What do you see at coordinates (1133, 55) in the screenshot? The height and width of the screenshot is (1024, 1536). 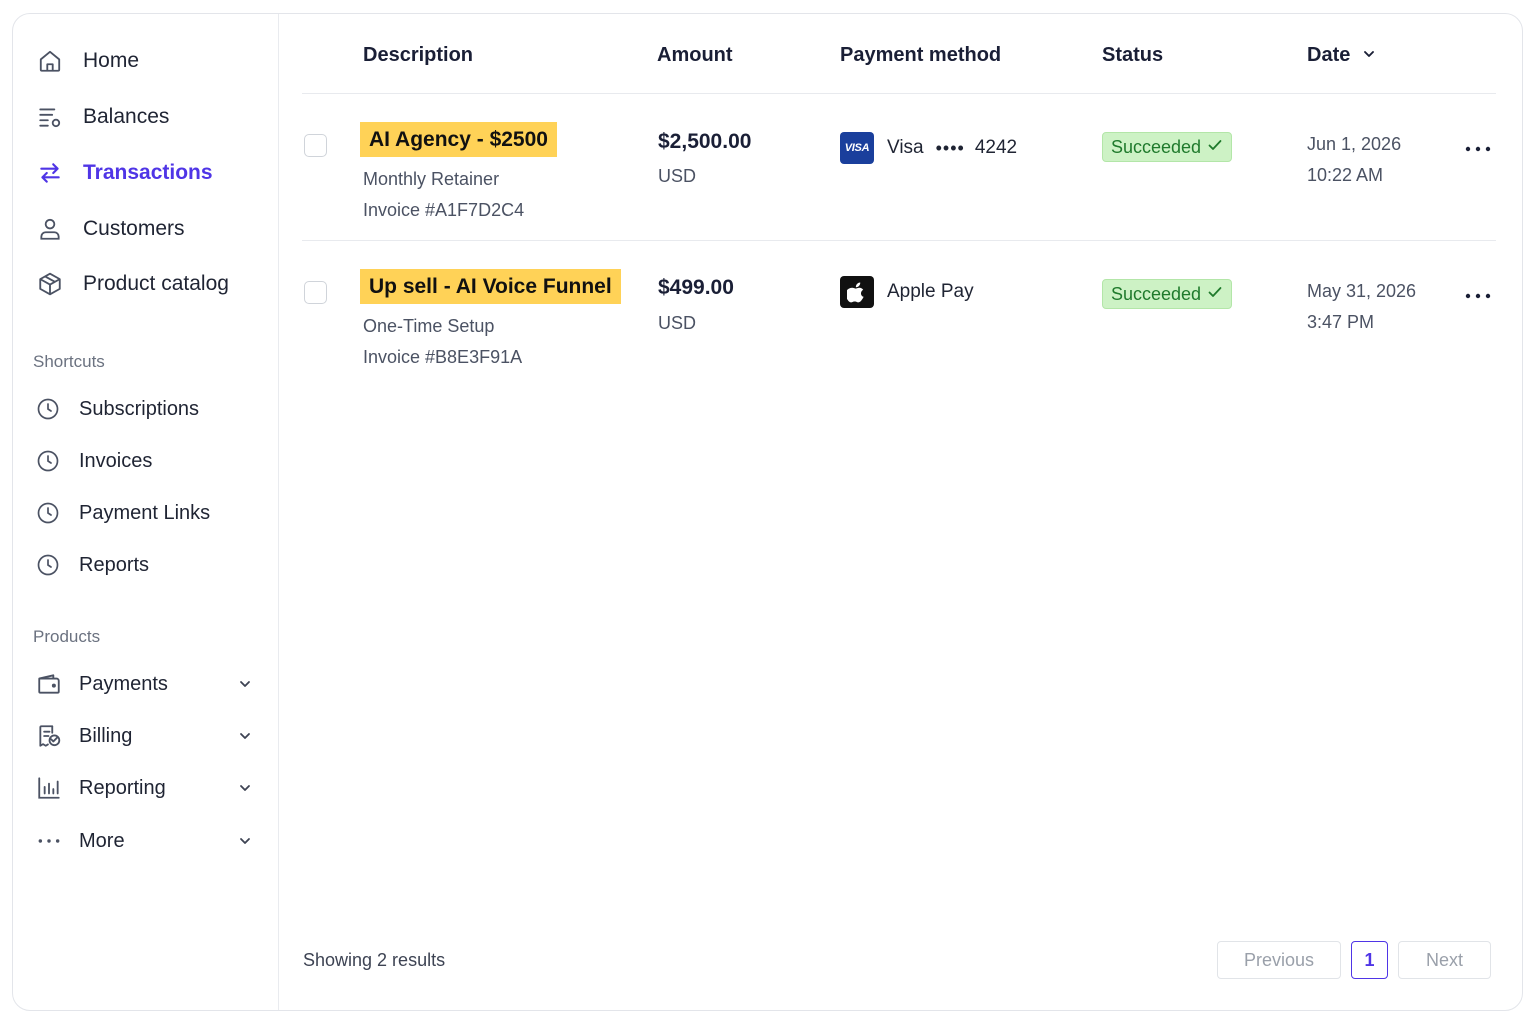 I see `column-header-status: Status` at bounding box center [1133, 55].